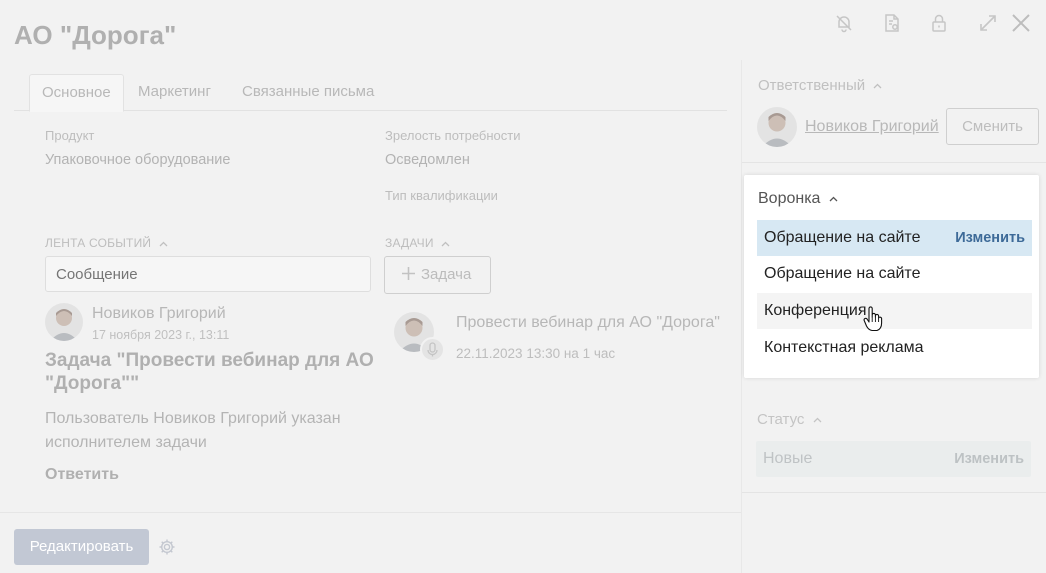  I want to click on funnel-title: Воронка, so click(789, 198).